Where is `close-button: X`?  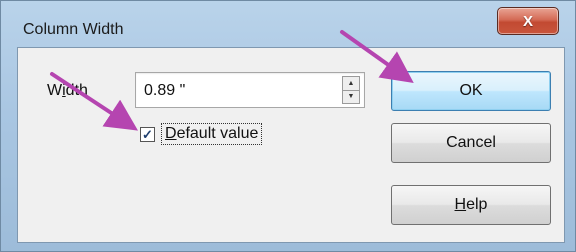 close-button: X is located at coordinates (528, 21).